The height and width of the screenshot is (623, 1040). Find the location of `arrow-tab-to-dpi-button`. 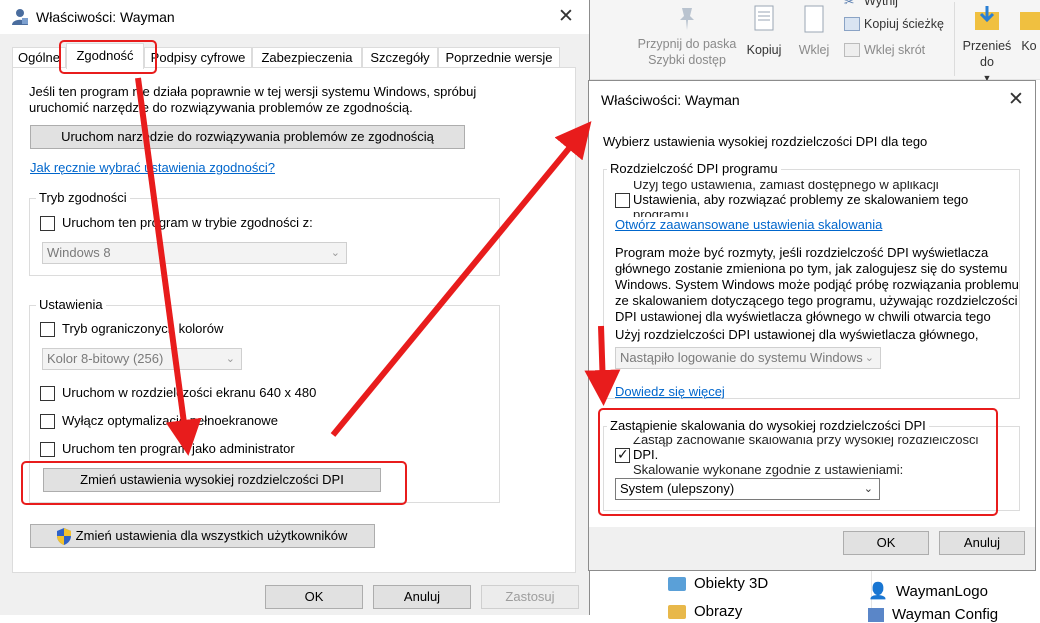

arrow-tab-to-dpi-button is located at coordinates (168, 266).